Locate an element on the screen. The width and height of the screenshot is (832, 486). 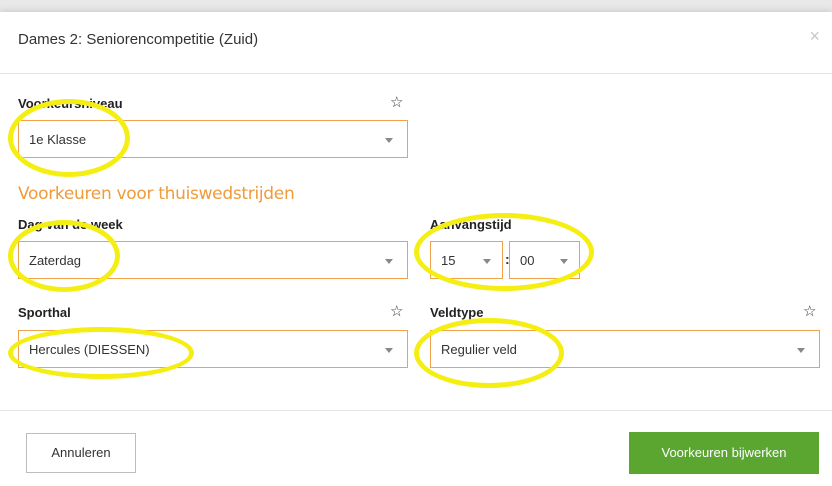
niveau-label: Voorkeursniveau is located at coordinates (70, 103).